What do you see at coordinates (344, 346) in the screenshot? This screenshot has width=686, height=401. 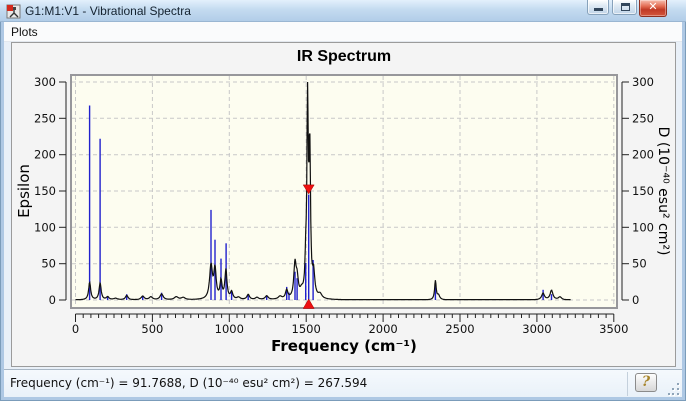 I see `frequency-axis-label: Frequency (cm⁻¹)` at bounding box center [344, 346].